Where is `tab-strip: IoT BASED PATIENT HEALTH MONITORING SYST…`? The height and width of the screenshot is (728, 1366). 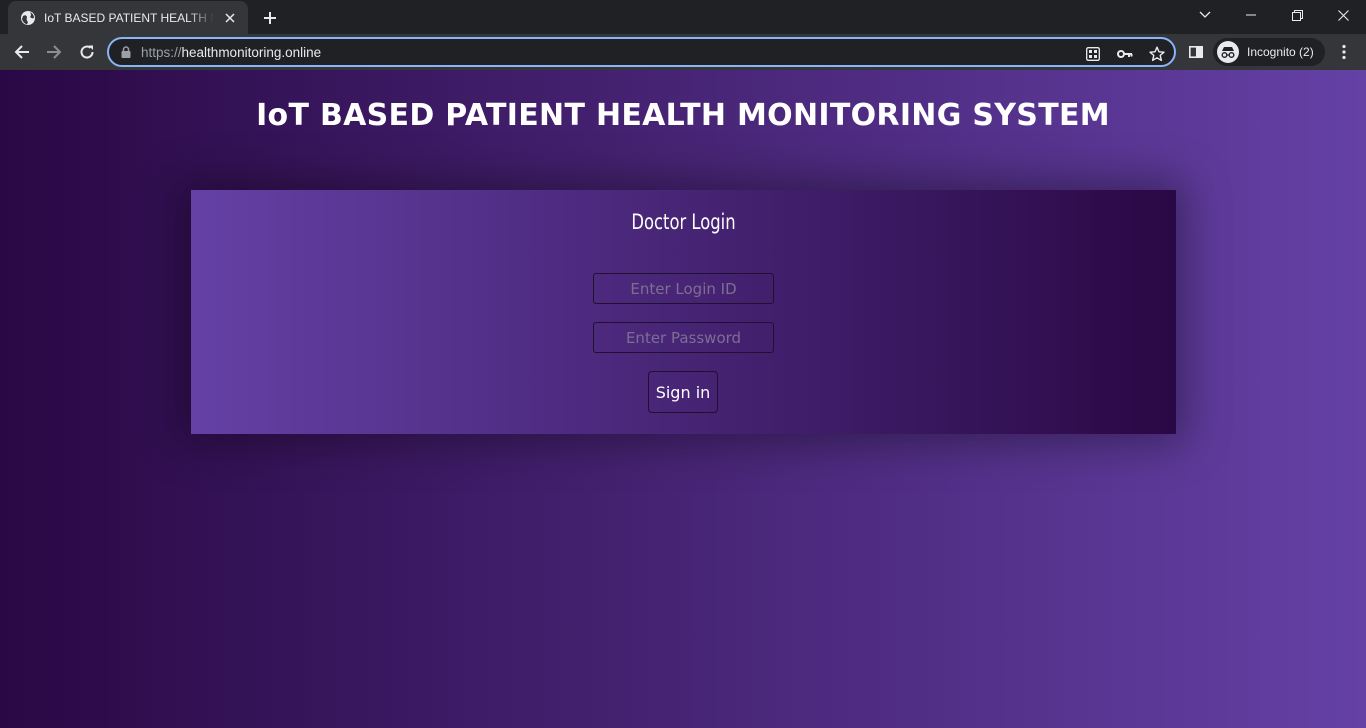
tab-strip: IoT BASED PATIENT HEALTH MONITORING SYST… is located at coordinates (683, 17).